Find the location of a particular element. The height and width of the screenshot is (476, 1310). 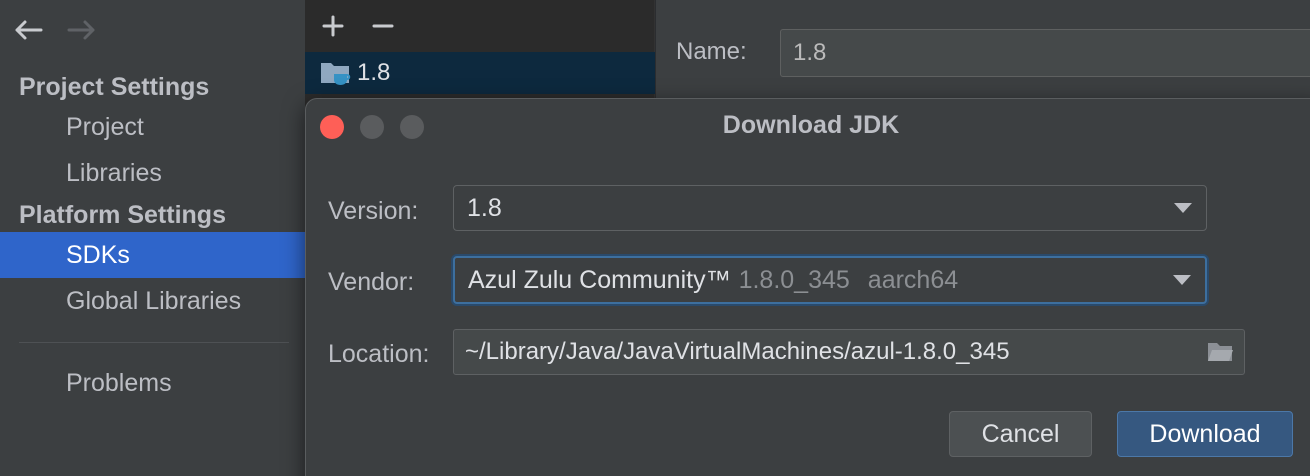

arrow-right-icon is located at coordinates (82, 30).